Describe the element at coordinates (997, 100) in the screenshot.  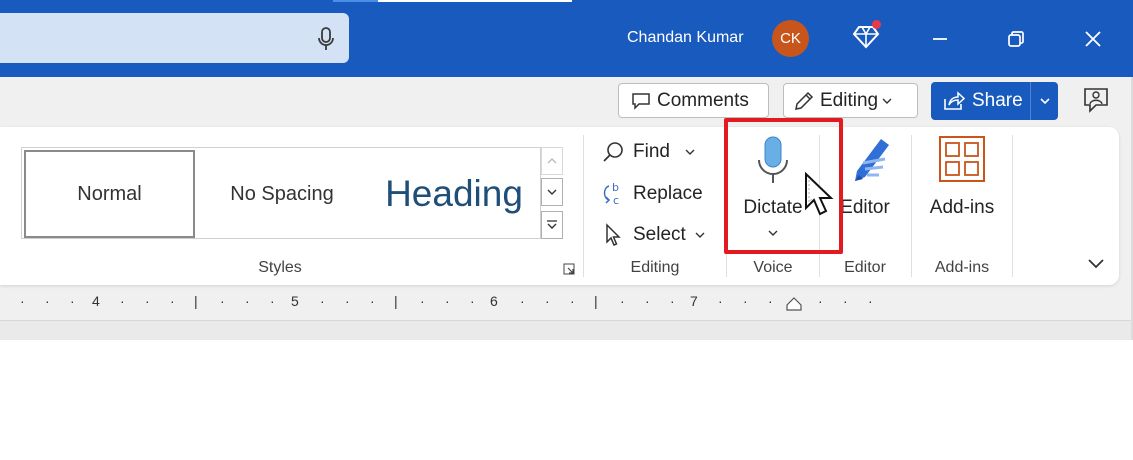
I see `share-label: Share` at that location.